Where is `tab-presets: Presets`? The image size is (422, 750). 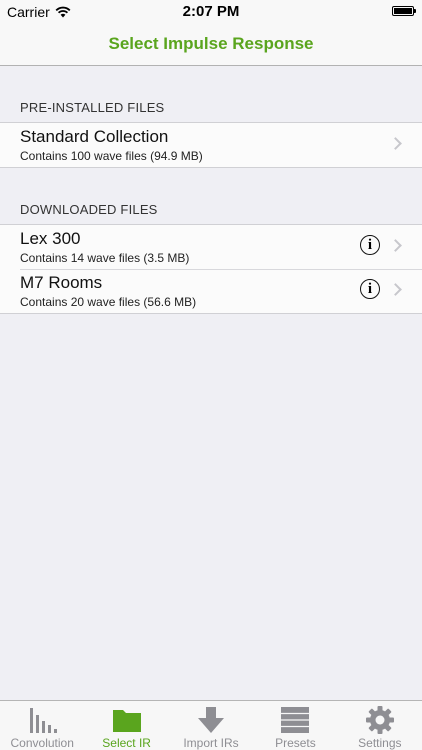 tab-presets: Presets is located at coordinates (295, 725).